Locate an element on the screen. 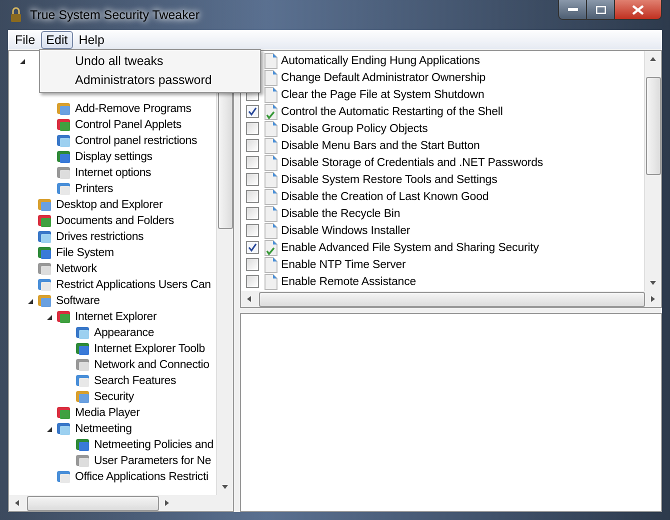  maximize-button is located at coordinates (601, 9).